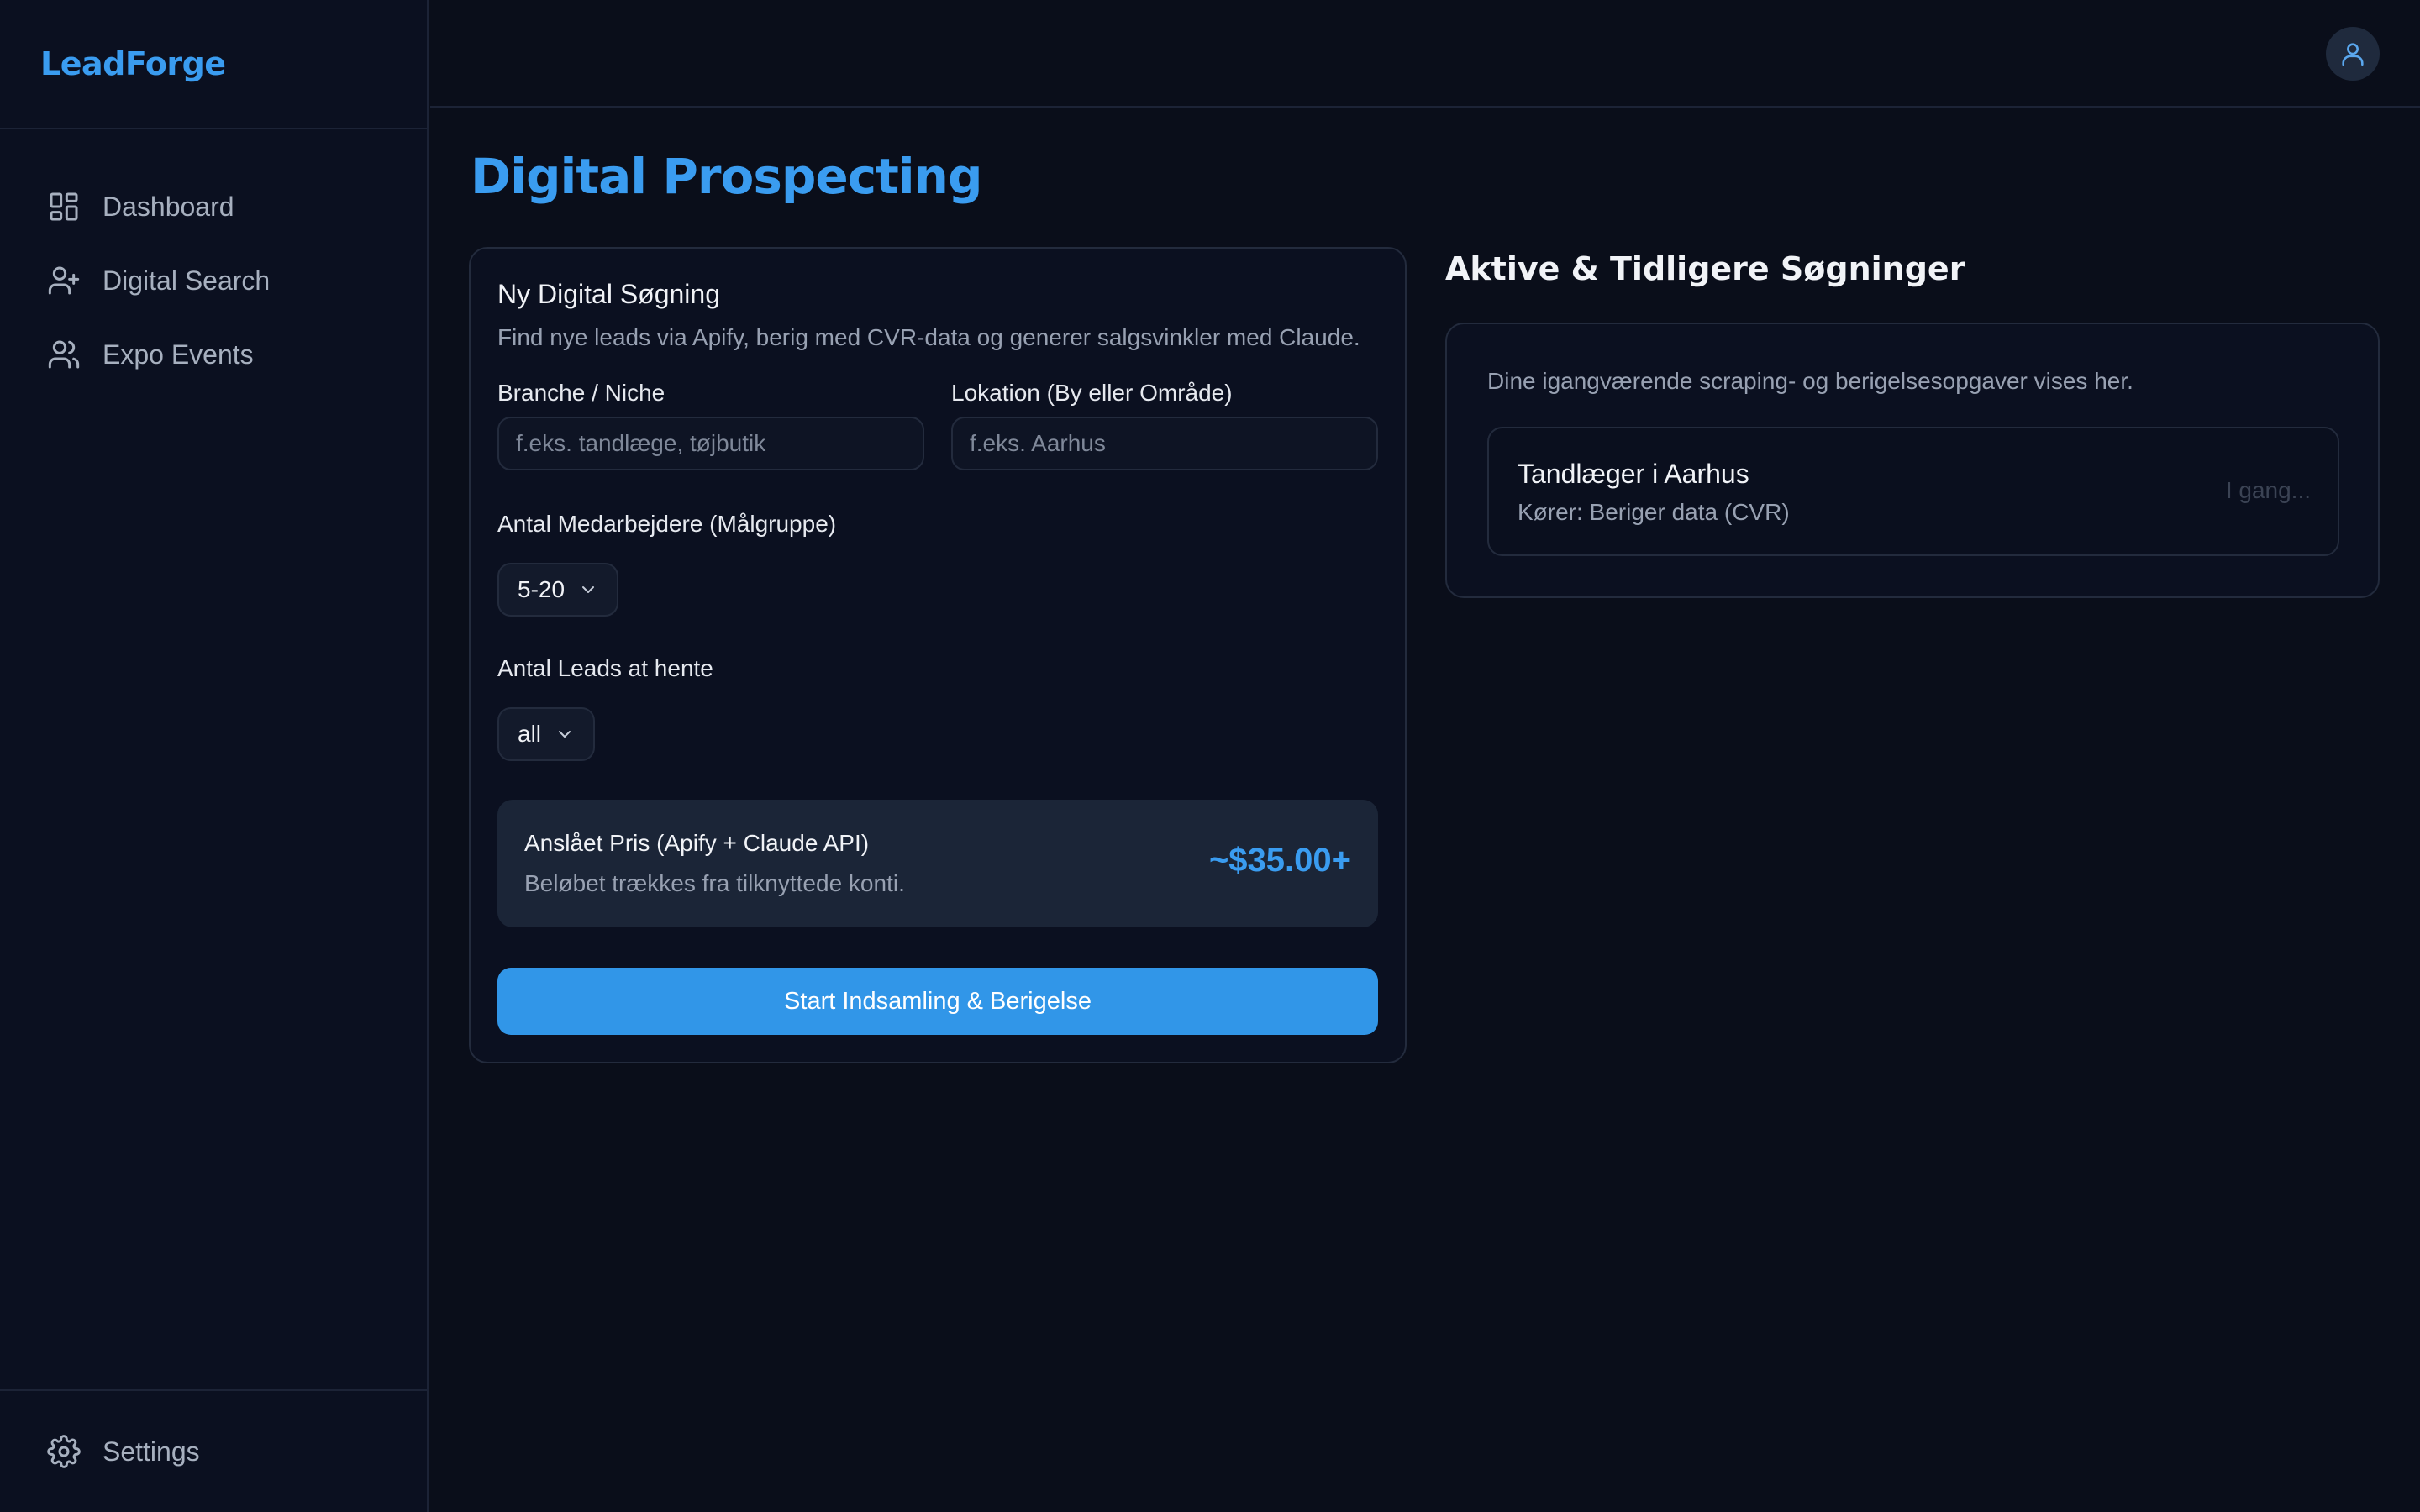 The image size is (2420, 1512). Describe the element at coordinates (710, 443) in the screenshot. I see `niche-input` at that location.